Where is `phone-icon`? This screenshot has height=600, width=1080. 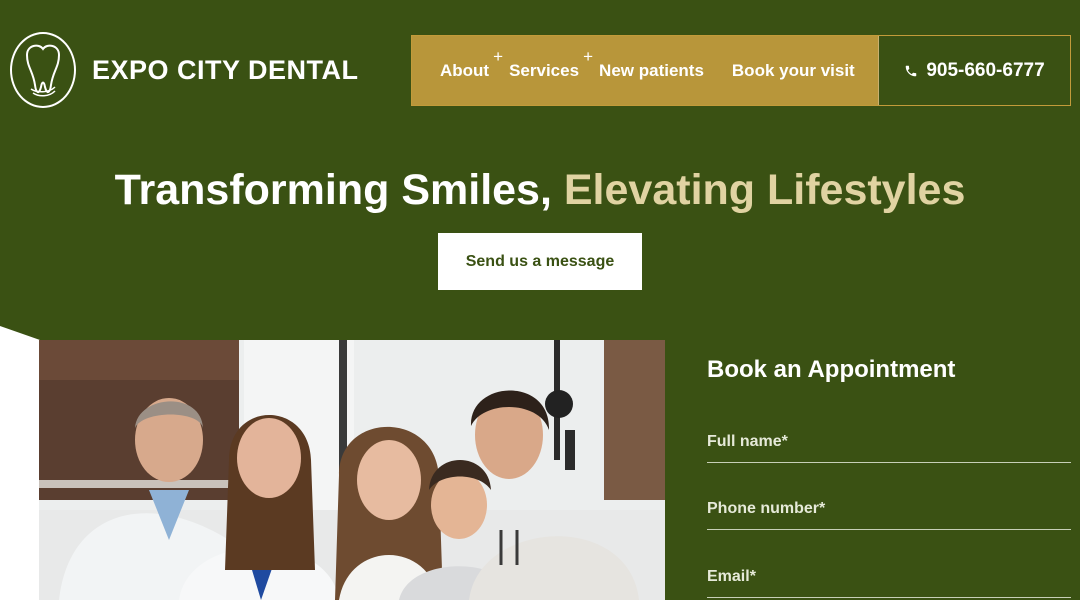 phone-icon is located at coordinates (911, 70).